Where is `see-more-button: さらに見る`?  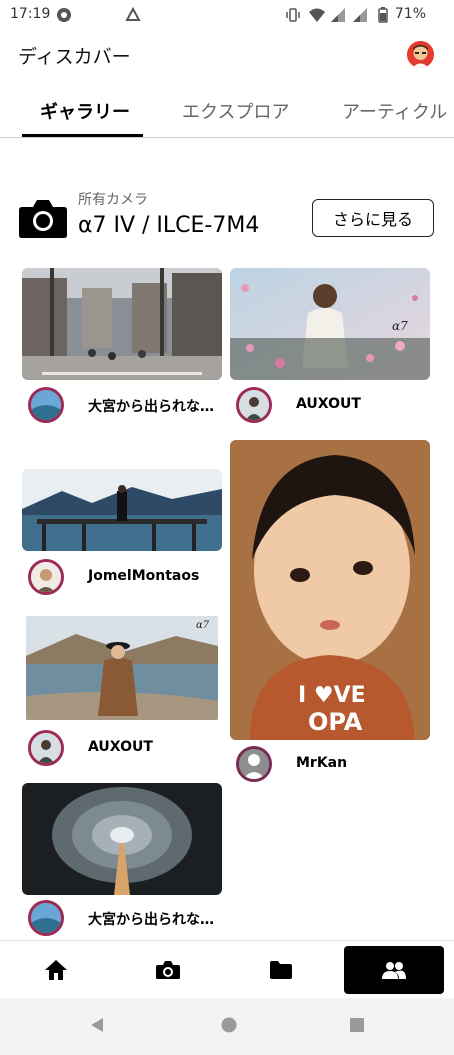
see-more-button: さらに見る is located at coordinates (373, 218).